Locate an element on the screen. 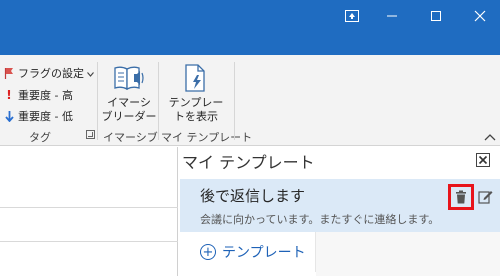 Image resolution: width=500 pixels, height=276 pixels. templates-pane-title: マイ テンプレート is located at coordinates (248, 162).